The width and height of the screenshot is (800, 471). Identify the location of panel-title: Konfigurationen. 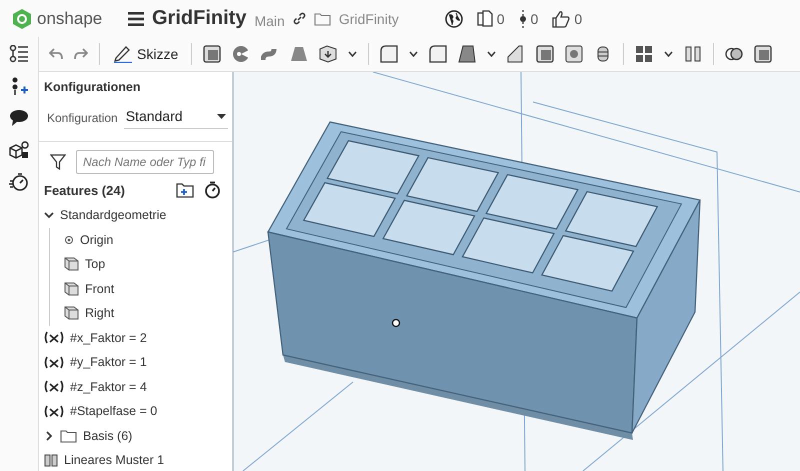
(93, 87).